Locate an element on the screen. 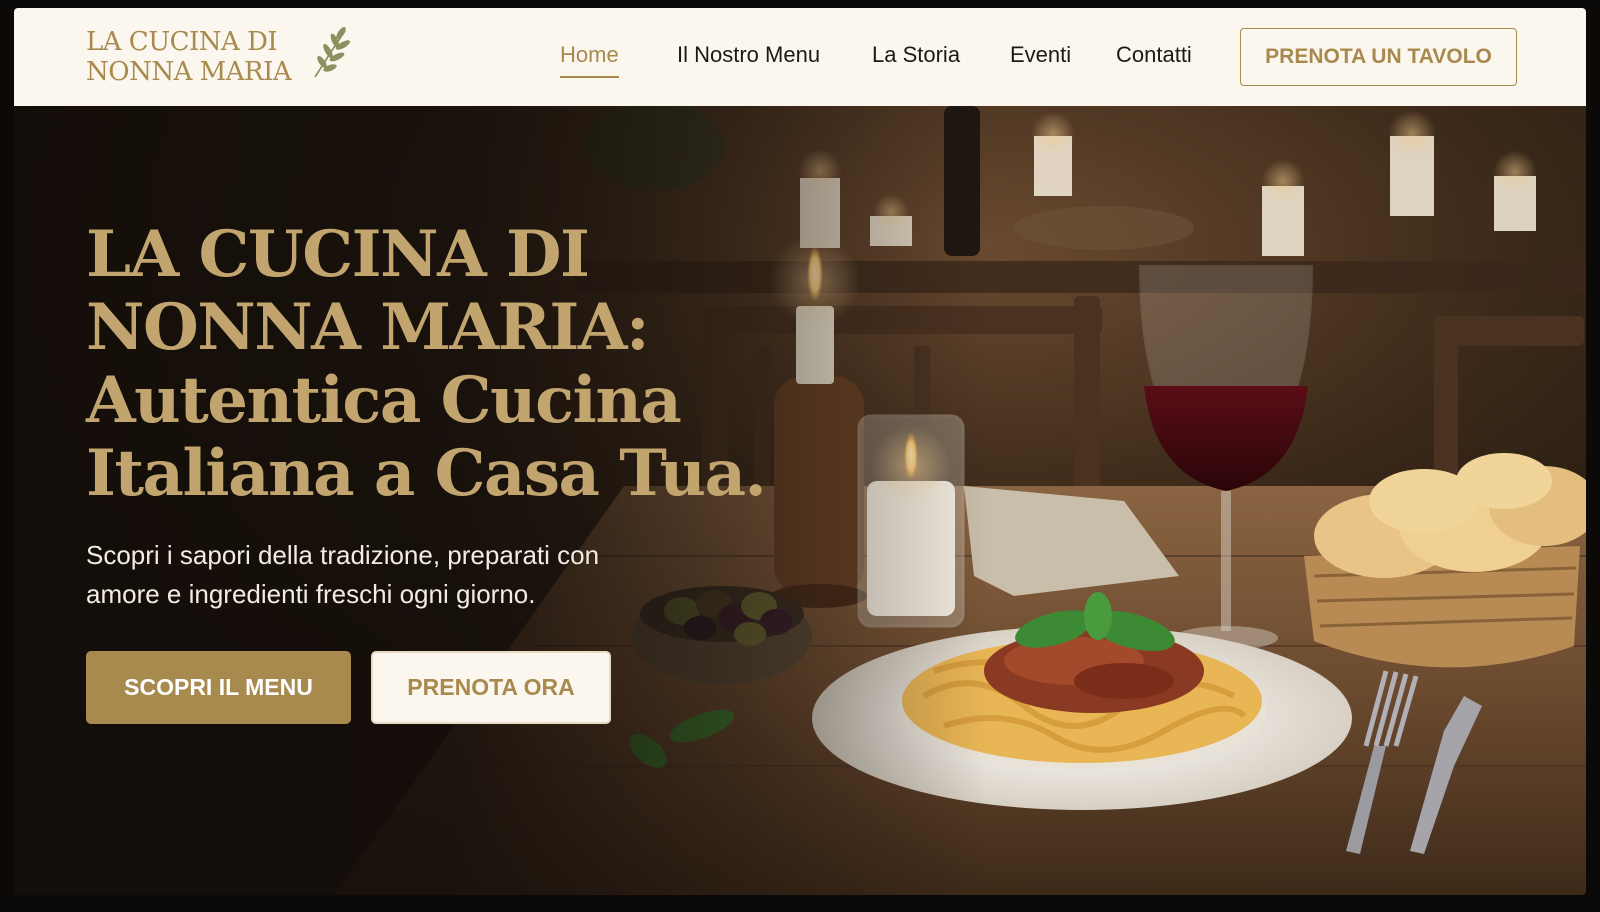  discover-menu-button: SCOPRI IL MENU is located at coordinates (218, 687).